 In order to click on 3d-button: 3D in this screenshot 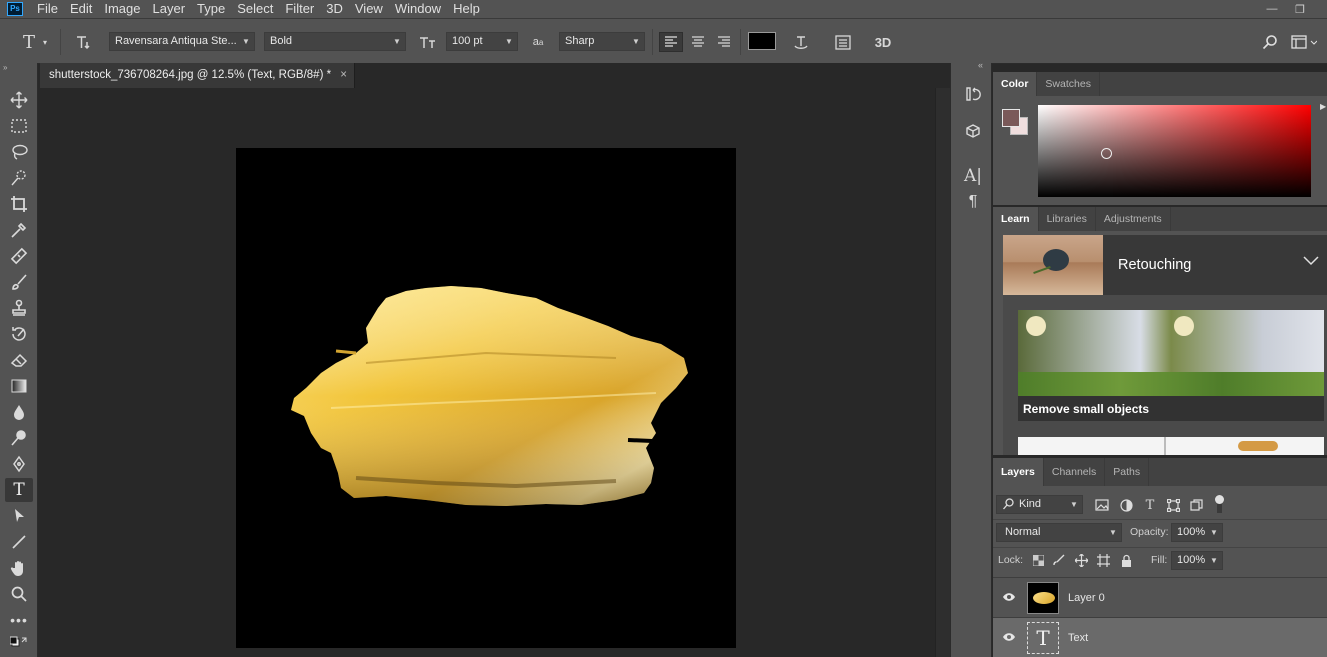, I will do `click(883, 42)`.